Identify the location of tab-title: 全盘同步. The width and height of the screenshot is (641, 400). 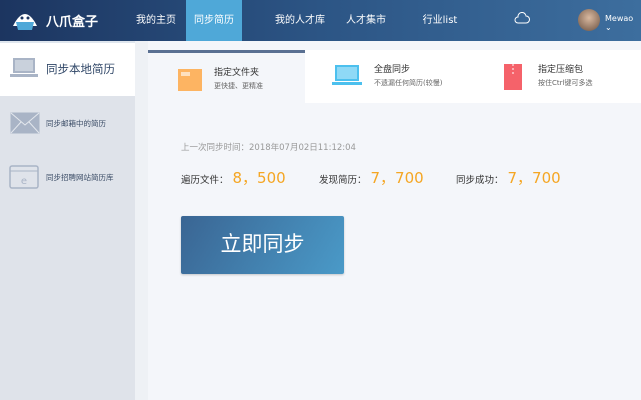
(392, 70).